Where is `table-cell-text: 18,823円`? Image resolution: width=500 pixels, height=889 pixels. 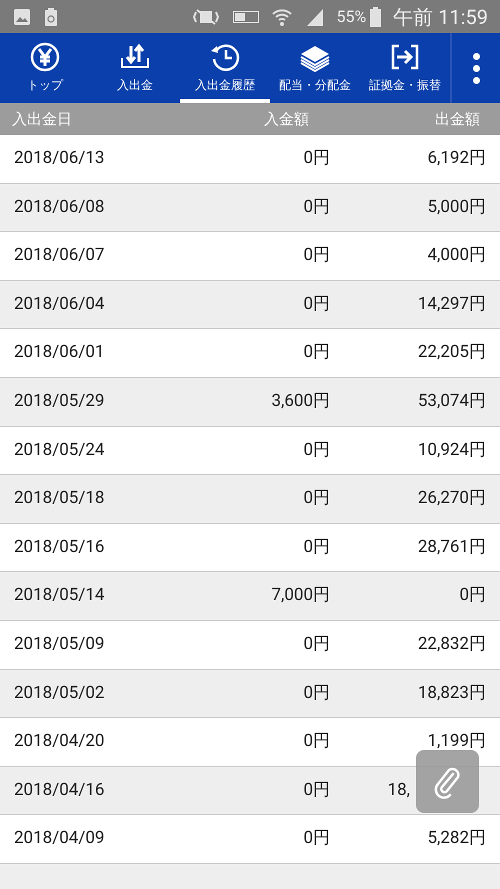
table-cell-text: 18,823円 is located at coordinates (451, 693).